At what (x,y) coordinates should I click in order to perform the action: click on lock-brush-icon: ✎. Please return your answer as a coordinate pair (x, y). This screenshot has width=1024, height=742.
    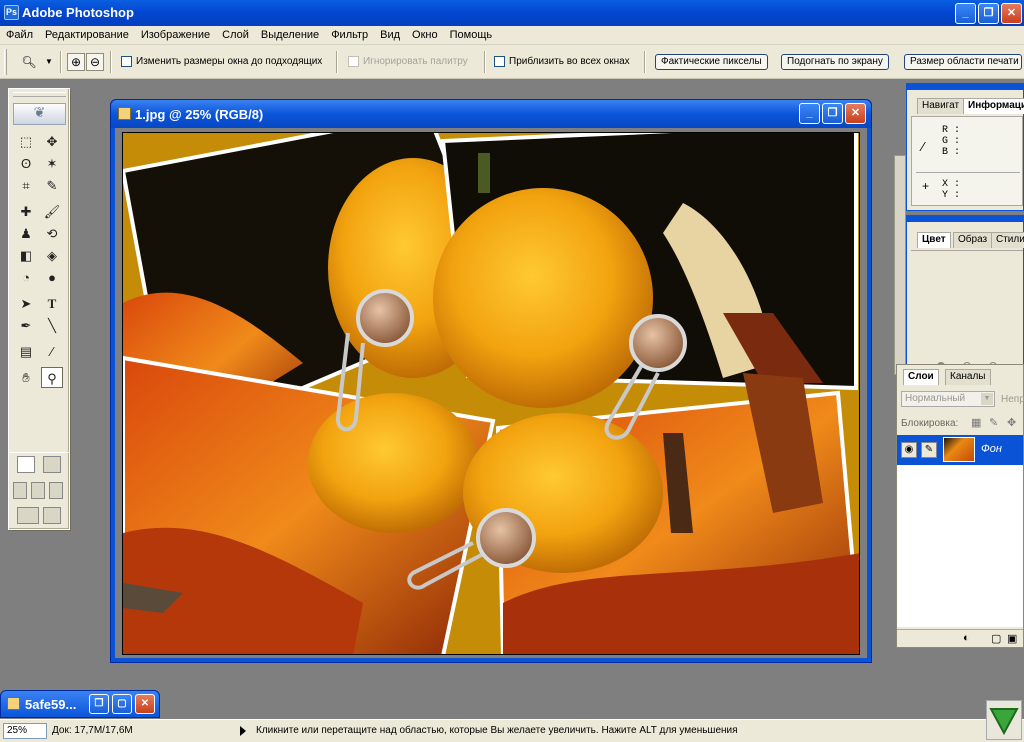
    Looking at the image, I should click on (993, 422).